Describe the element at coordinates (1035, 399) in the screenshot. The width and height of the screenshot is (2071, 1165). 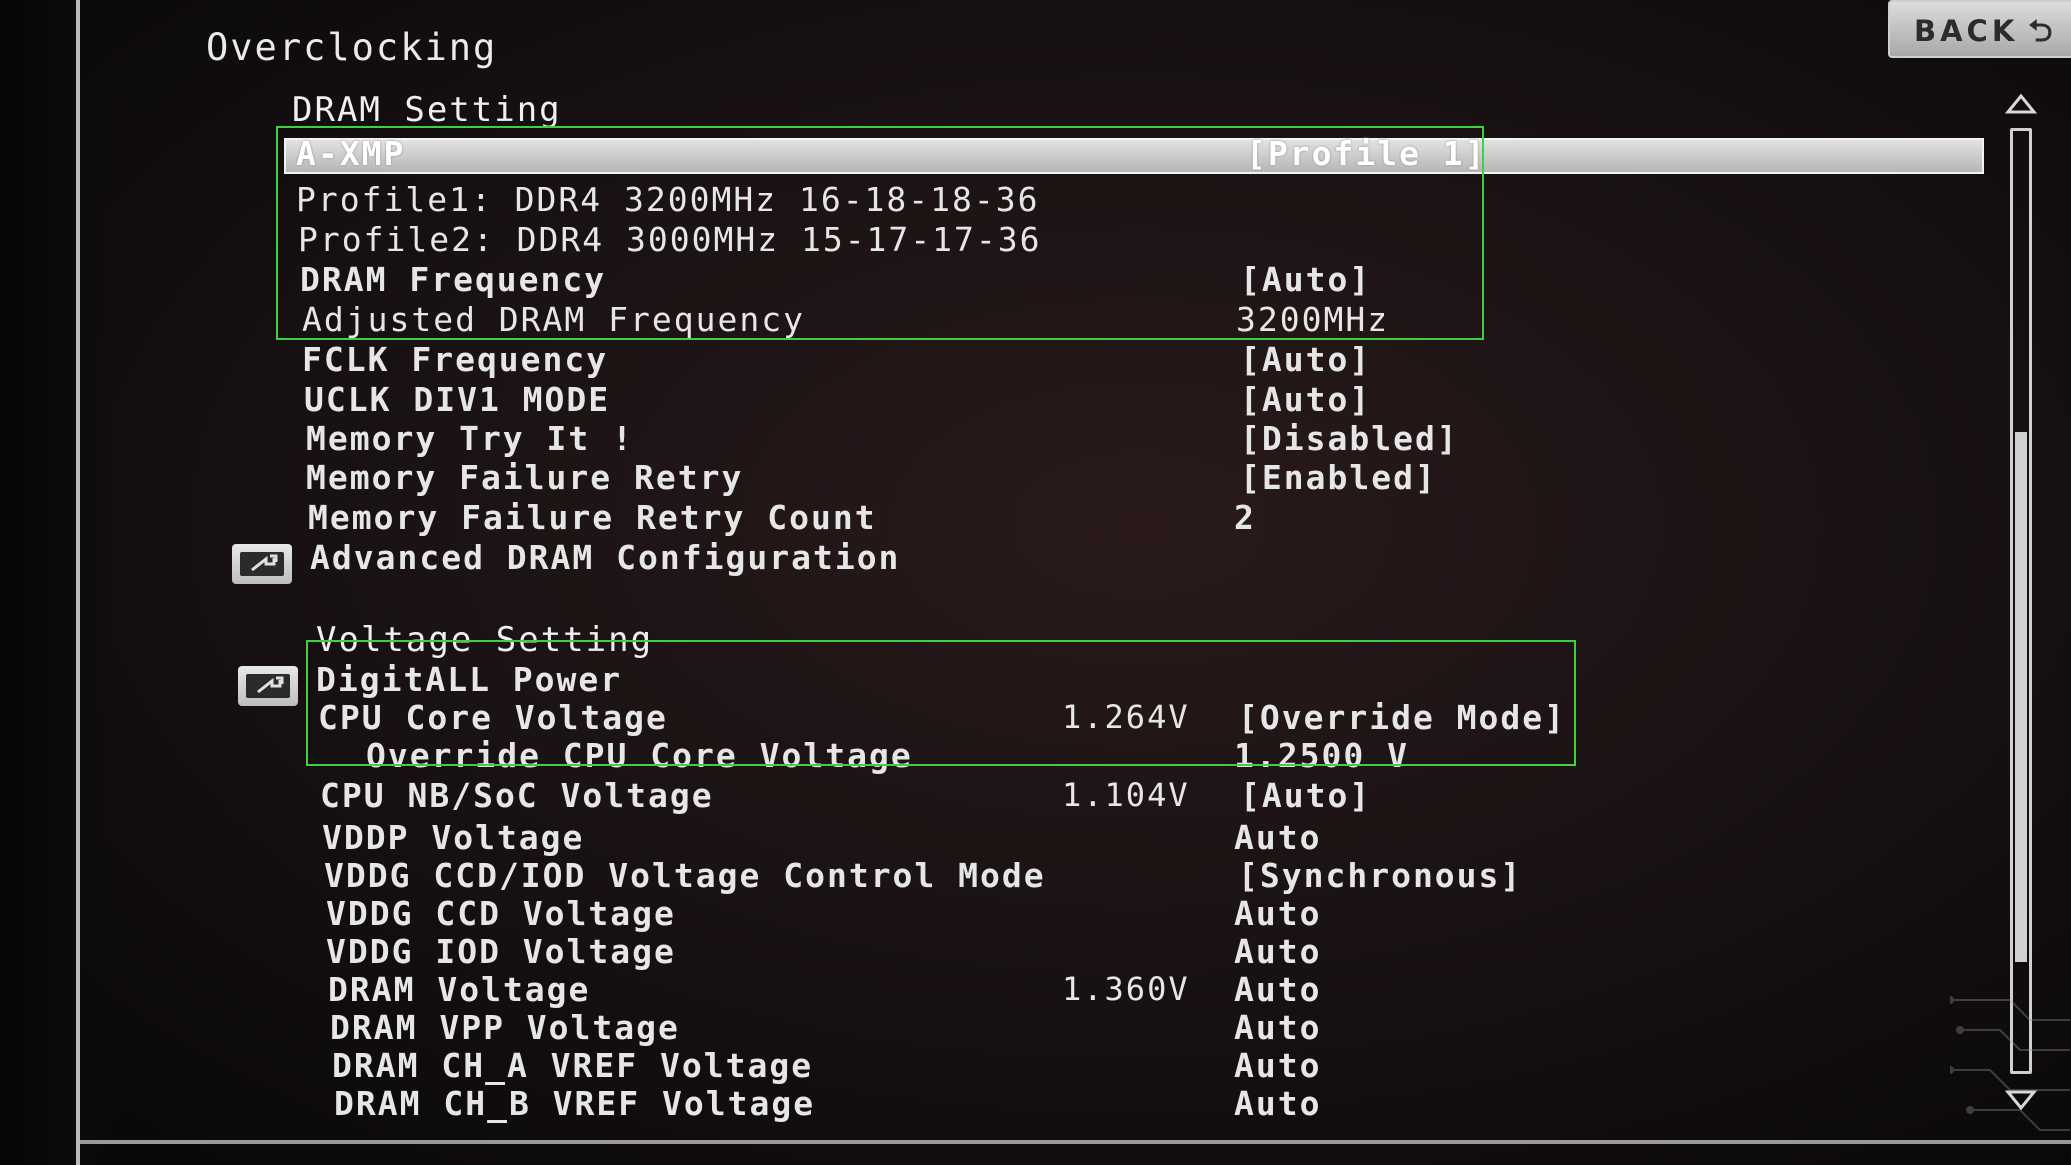
I see `setting-row-uclk-div1-mode: UCLK DIV1 MODE [Auto]` at that location.